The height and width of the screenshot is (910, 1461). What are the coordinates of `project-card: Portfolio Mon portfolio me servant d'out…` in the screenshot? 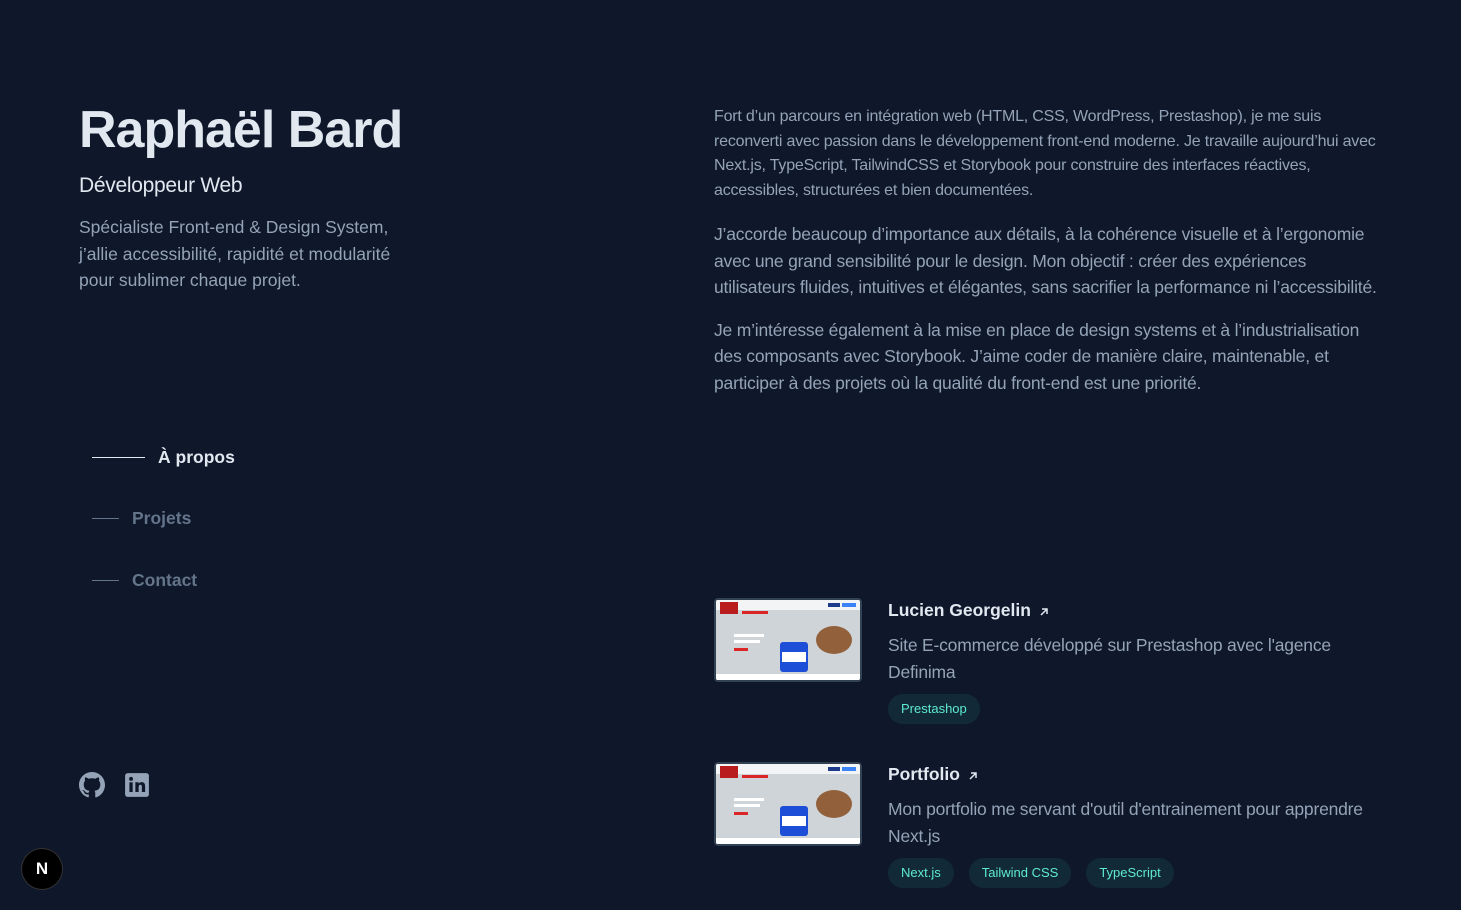 It's located at (1050, 825).